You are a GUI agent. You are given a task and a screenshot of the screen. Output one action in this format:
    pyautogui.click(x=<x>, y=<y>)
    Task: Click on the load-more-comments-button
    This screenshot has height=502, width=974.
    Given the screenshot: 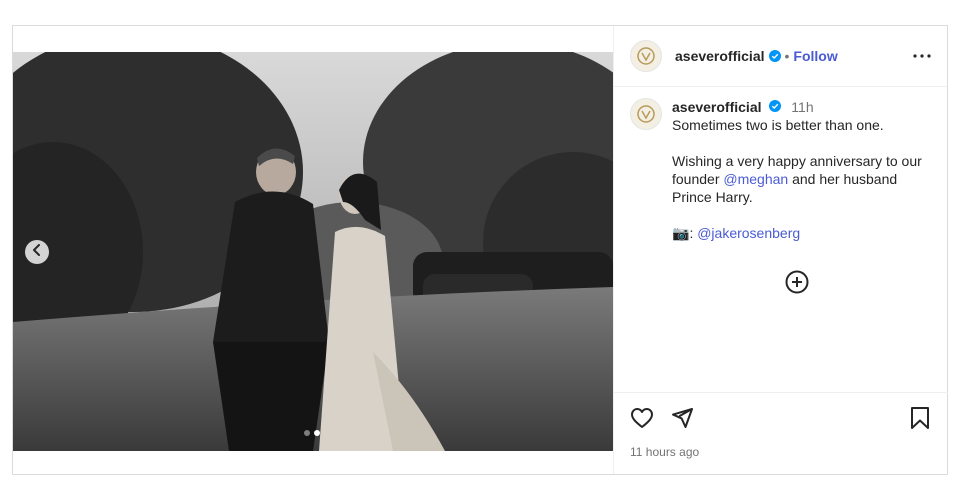 What is the action you would take?
    pyautogui.click(x=797, y=284)
    